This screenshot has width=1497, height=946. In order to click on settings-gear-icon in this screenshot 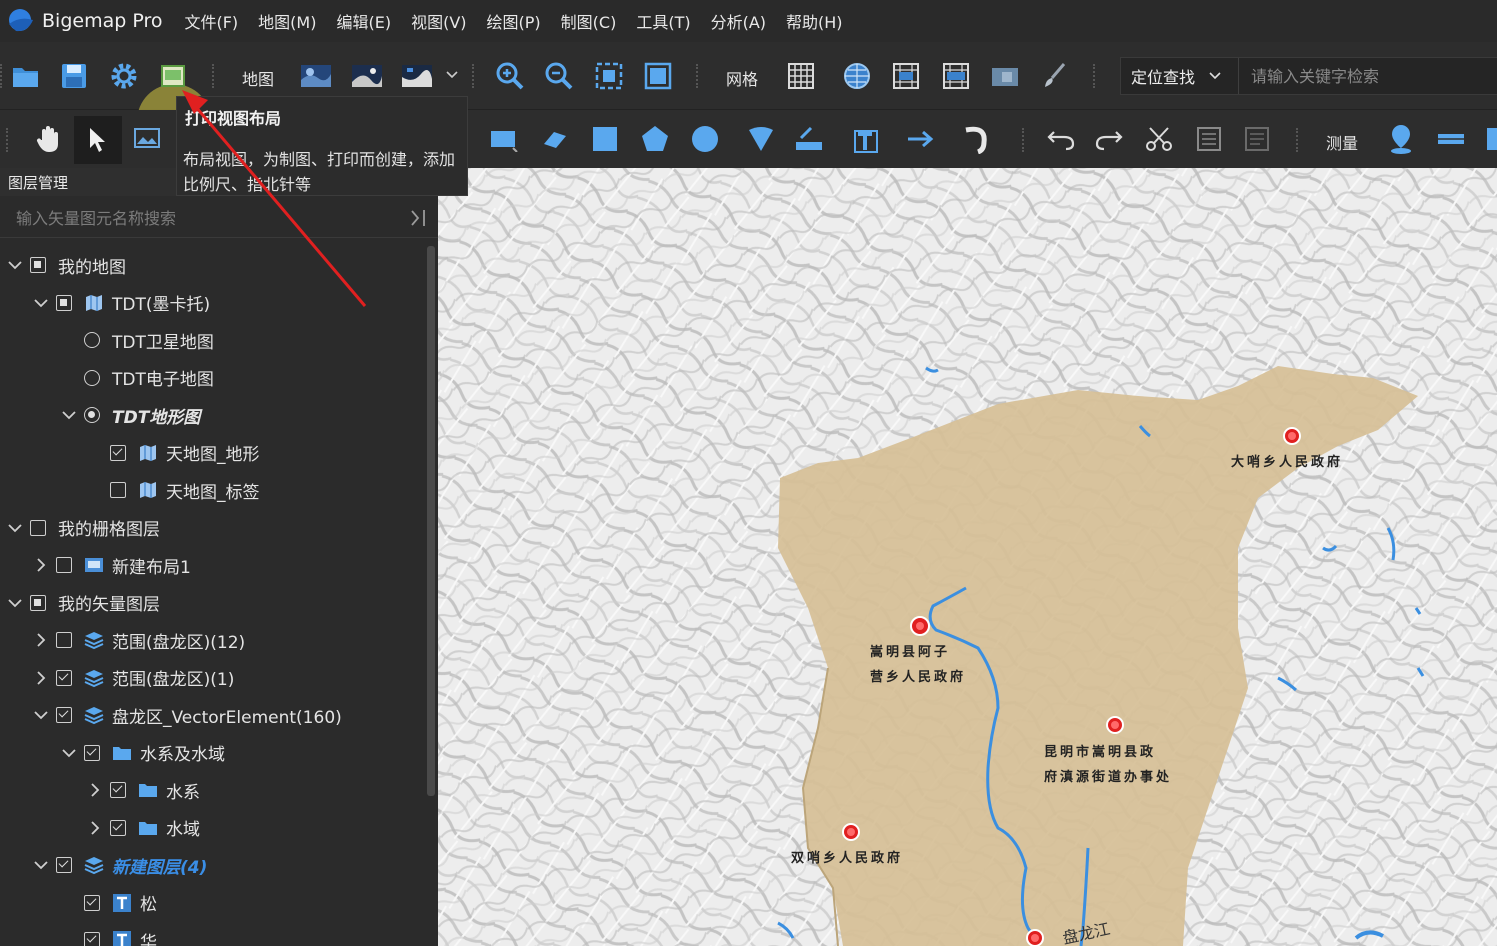, I will do `click(124, 76)`.